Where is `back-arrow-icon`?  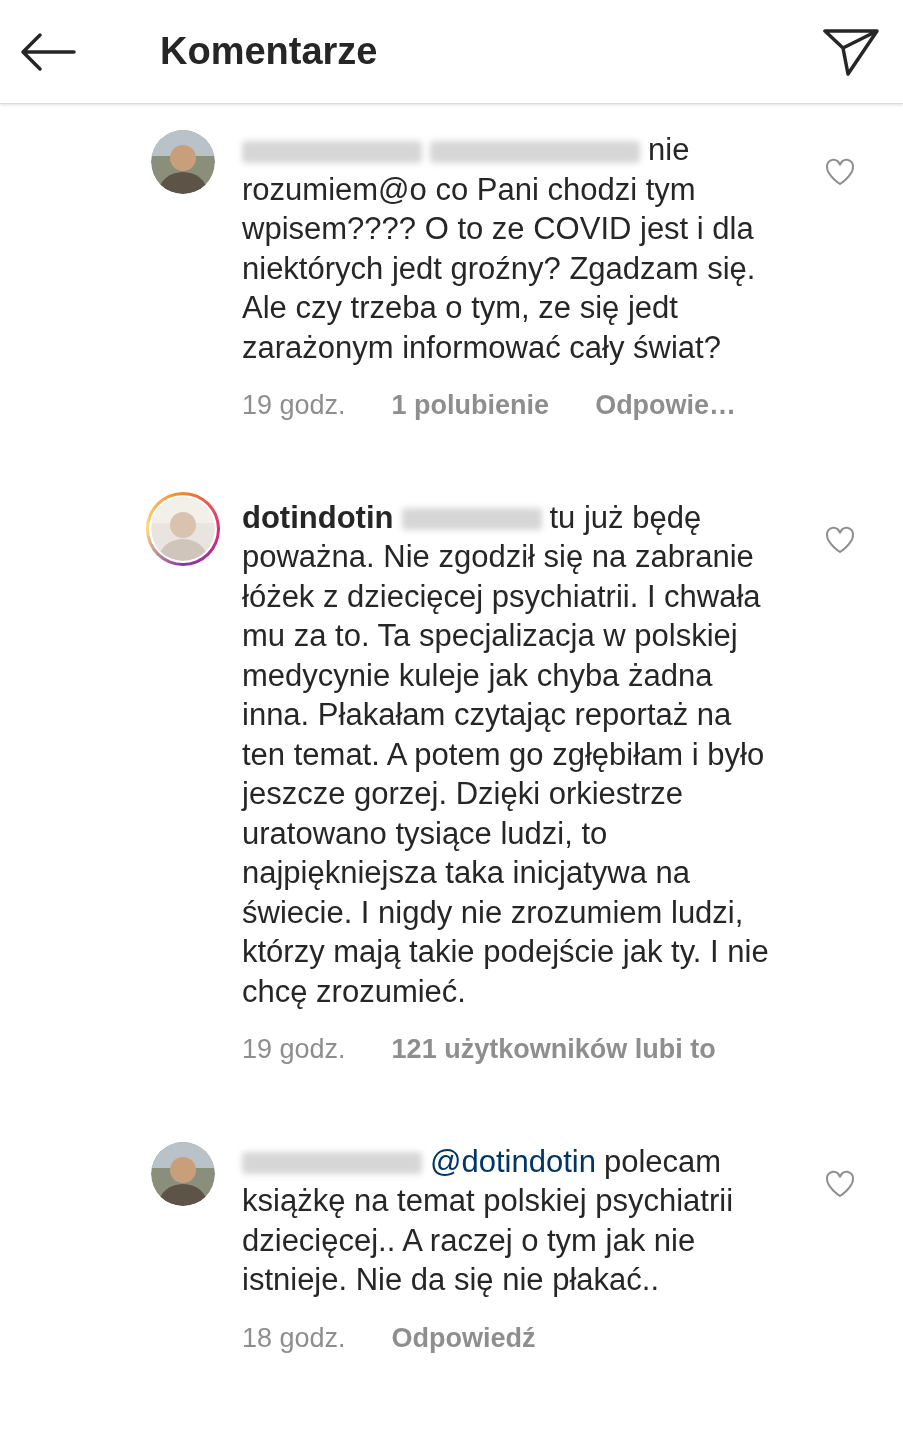
back-arrow-icon is located at coordinates (48, 51).